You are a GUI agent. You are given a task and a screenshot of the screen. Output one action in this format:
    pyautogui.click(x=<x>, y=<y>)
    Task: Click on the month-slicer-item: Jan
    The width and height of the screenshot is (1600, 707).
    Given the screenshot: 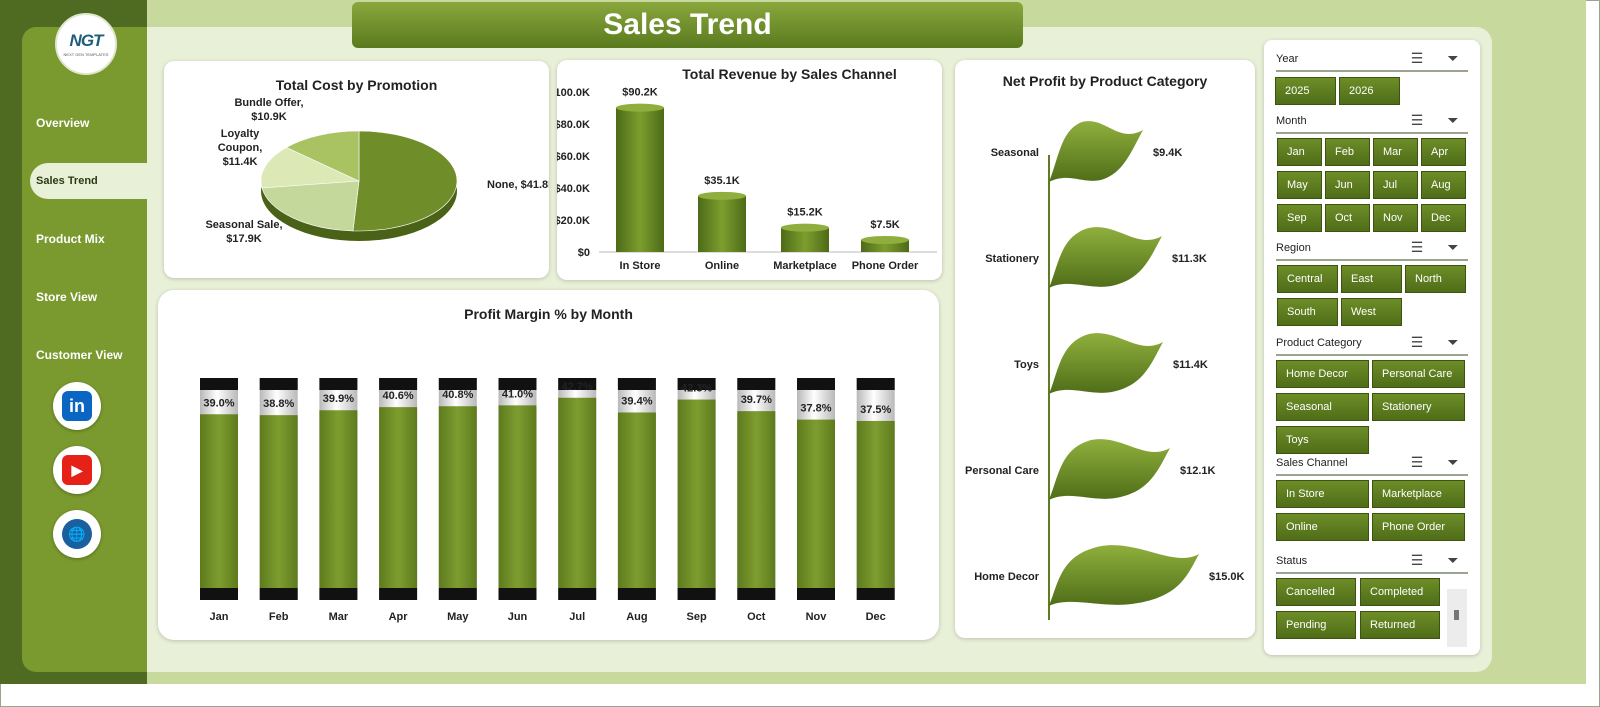 What is the action you would take?
    pyautogui.click(x=1299, y=152)
    